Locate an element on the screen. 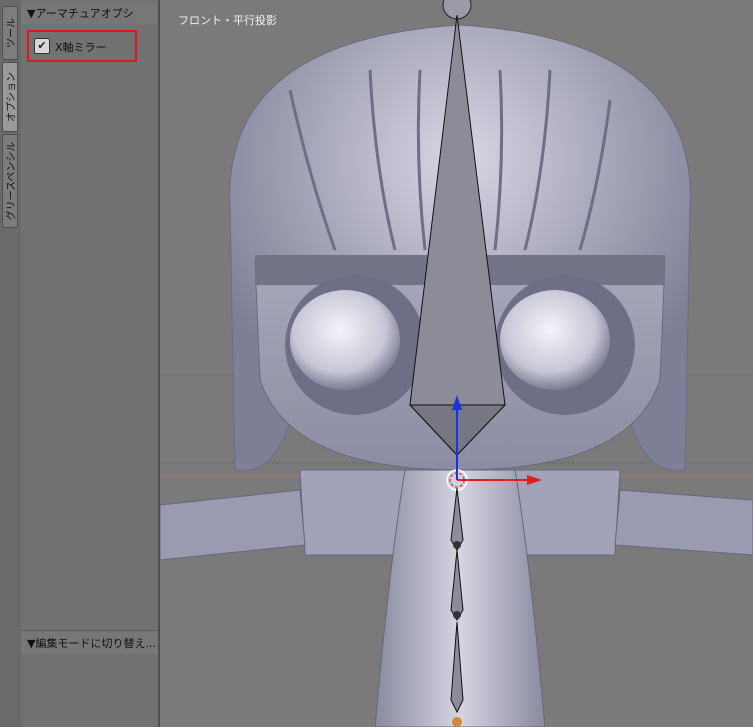 This screenshot has height=727, width=753. tab-tool-label: ツール is located at coordinates (12, 33).